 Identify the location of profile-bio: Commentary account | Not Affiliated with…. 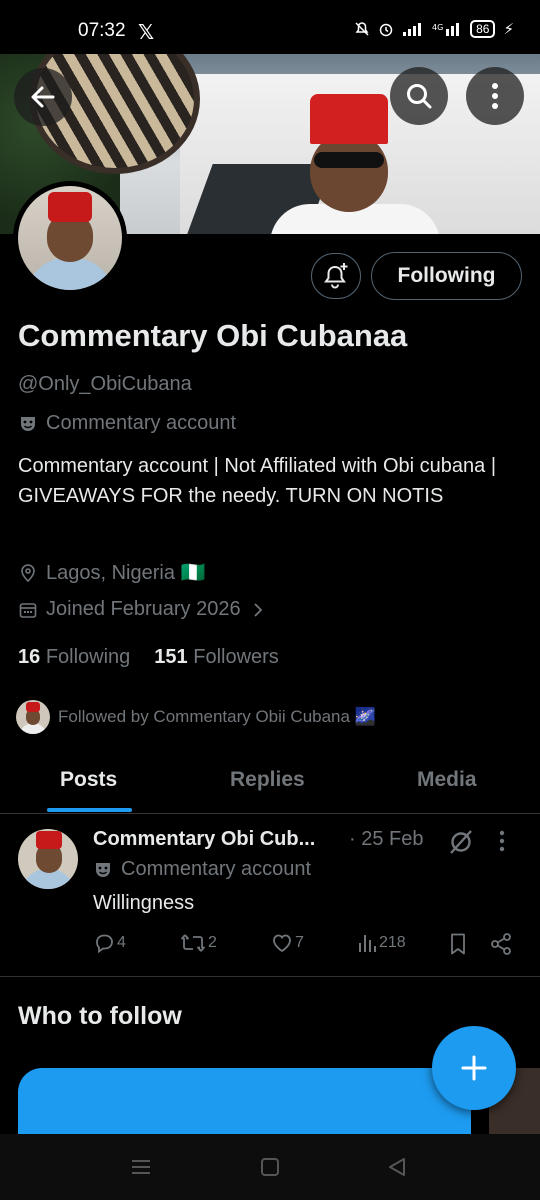
(257, 481).